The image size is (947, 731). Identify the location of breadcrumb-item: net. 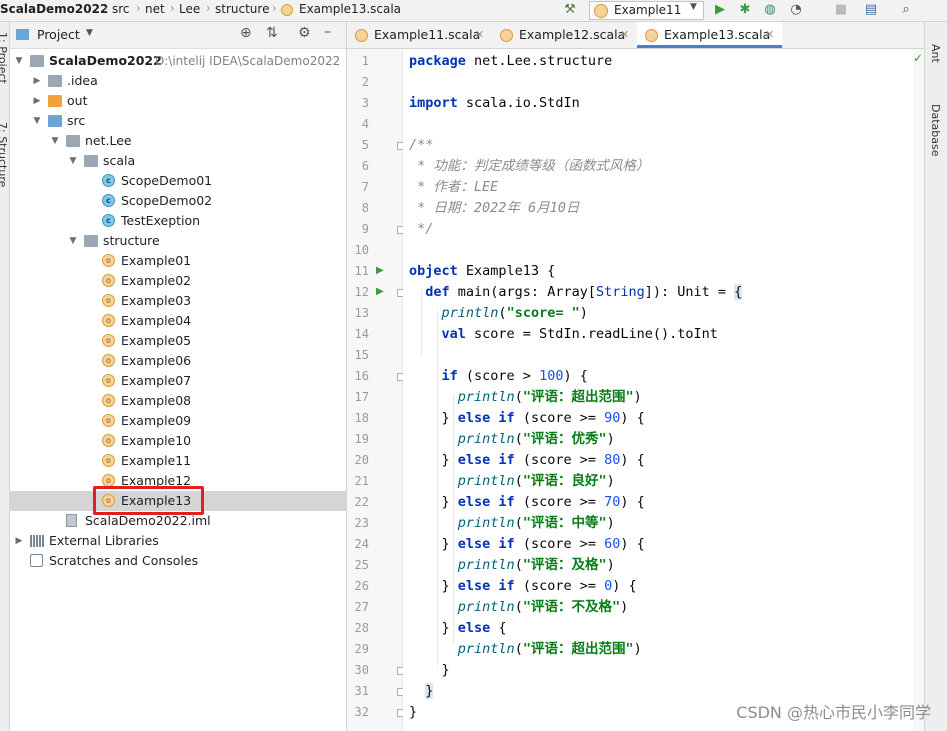
(155, 9).